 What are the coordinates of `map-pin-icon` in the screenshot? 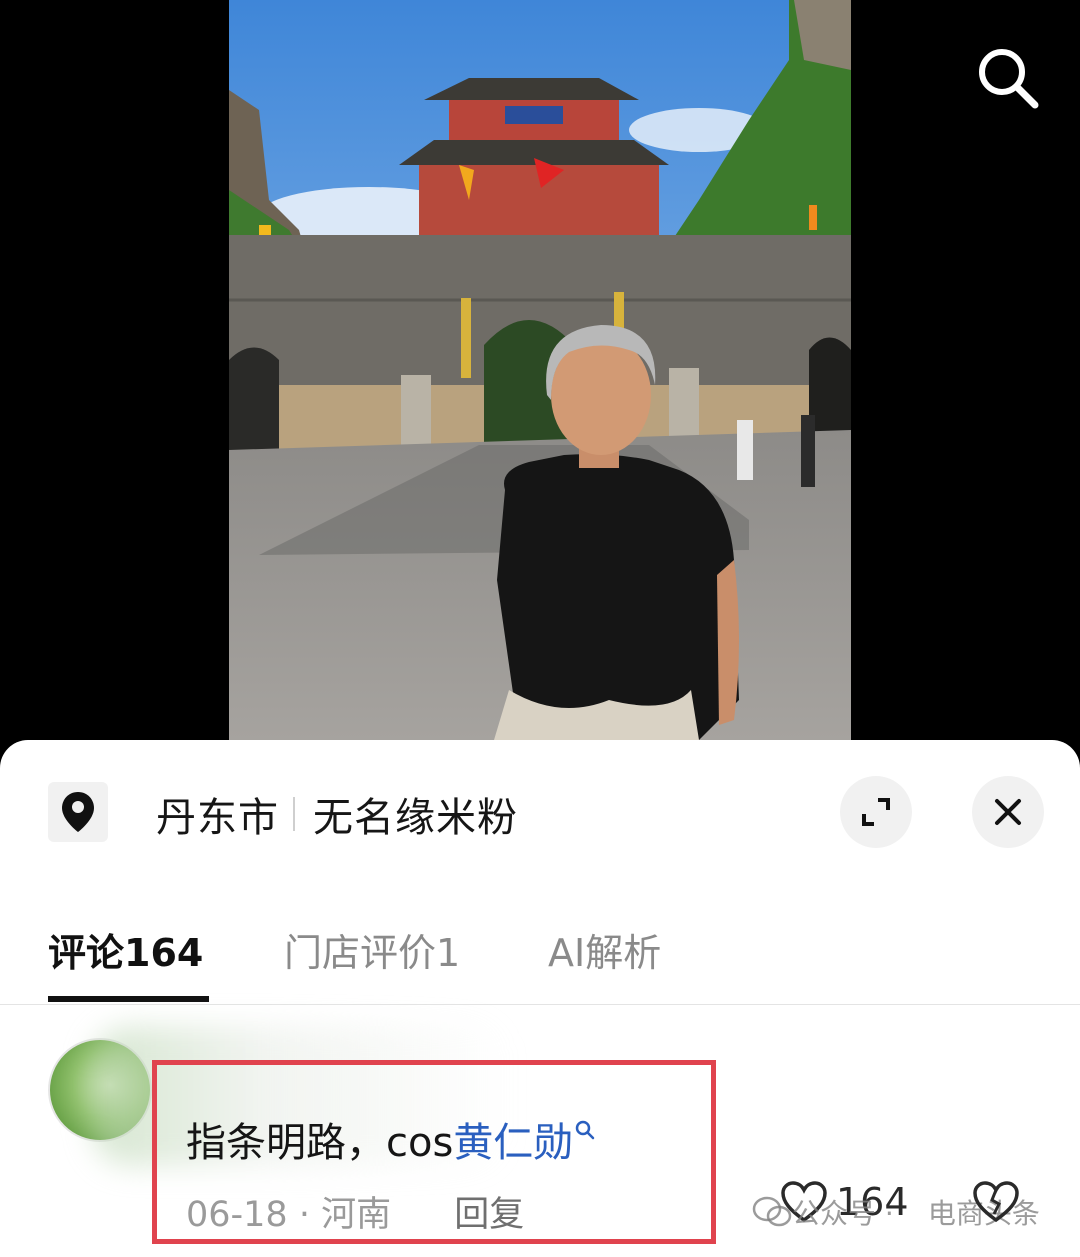 It's located at (78, 812).